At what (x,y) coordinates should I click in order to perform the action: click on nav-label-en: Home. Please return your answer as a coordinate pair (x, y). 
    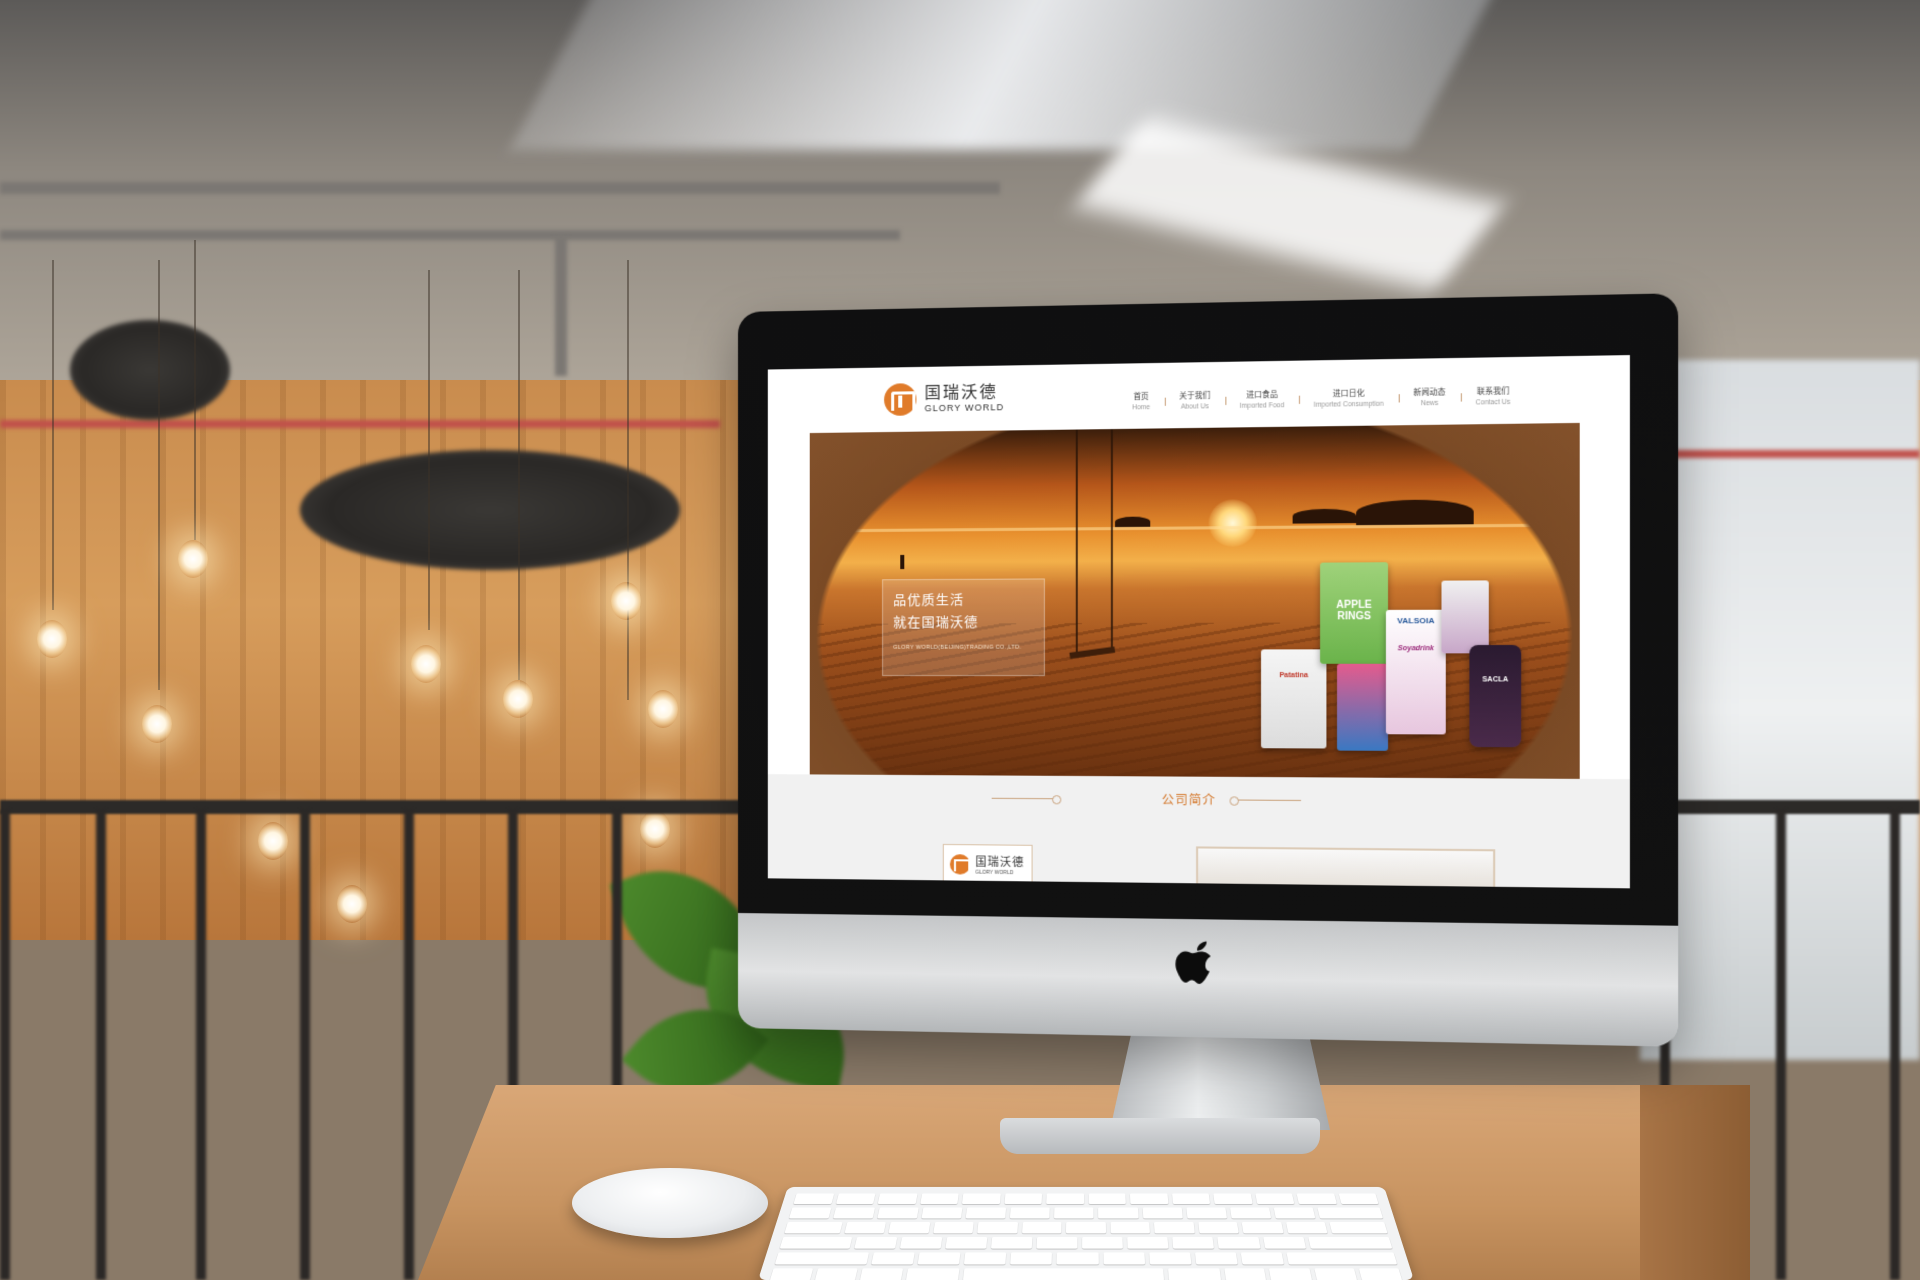
    Looking at the image, I should click on (1141, 408).